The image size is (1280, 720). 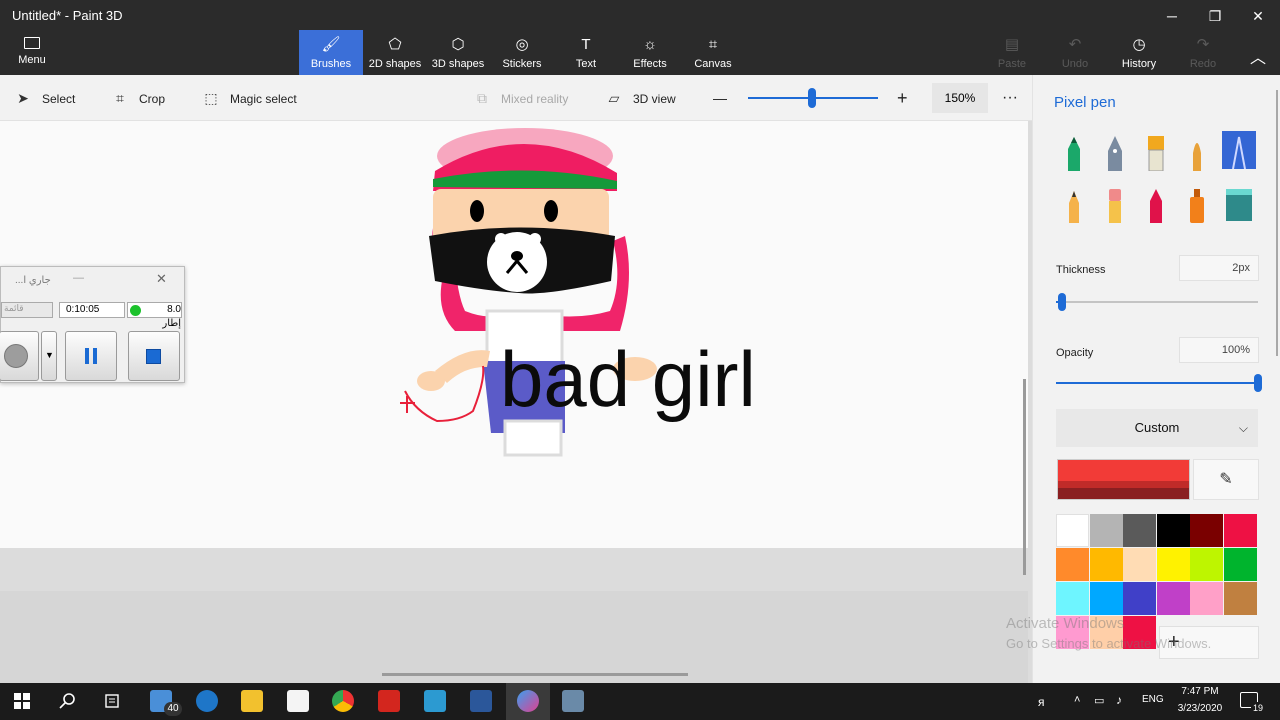 What do you see at coordinates (614, 98) in the screenshot?
I see `3d-view-icon: ▱` at bounding box center [614, 98].